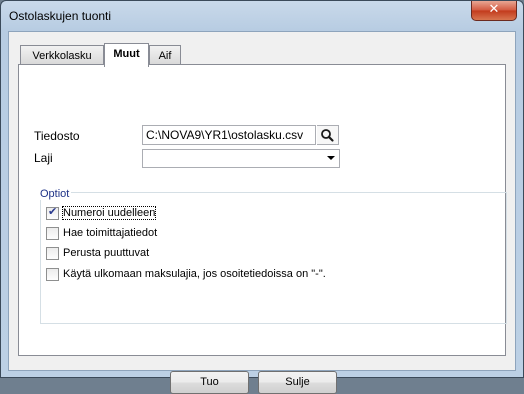 This screenshot has width=524, height=394. I want to click on check-icon: ✔, so click(53, 211).